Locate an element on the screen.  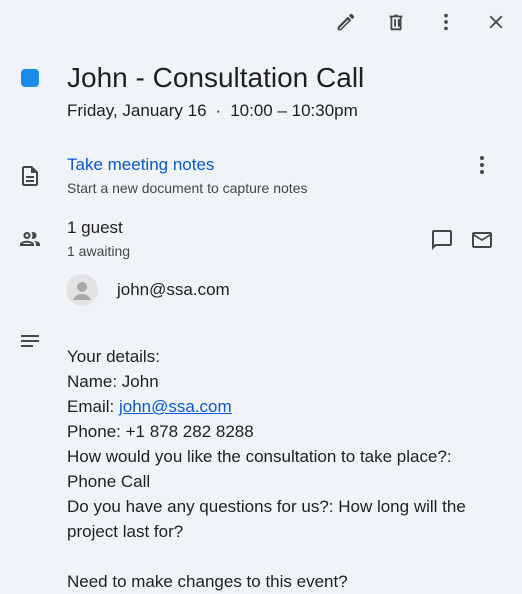
event-toolbar is located at coordinates (416, 22).